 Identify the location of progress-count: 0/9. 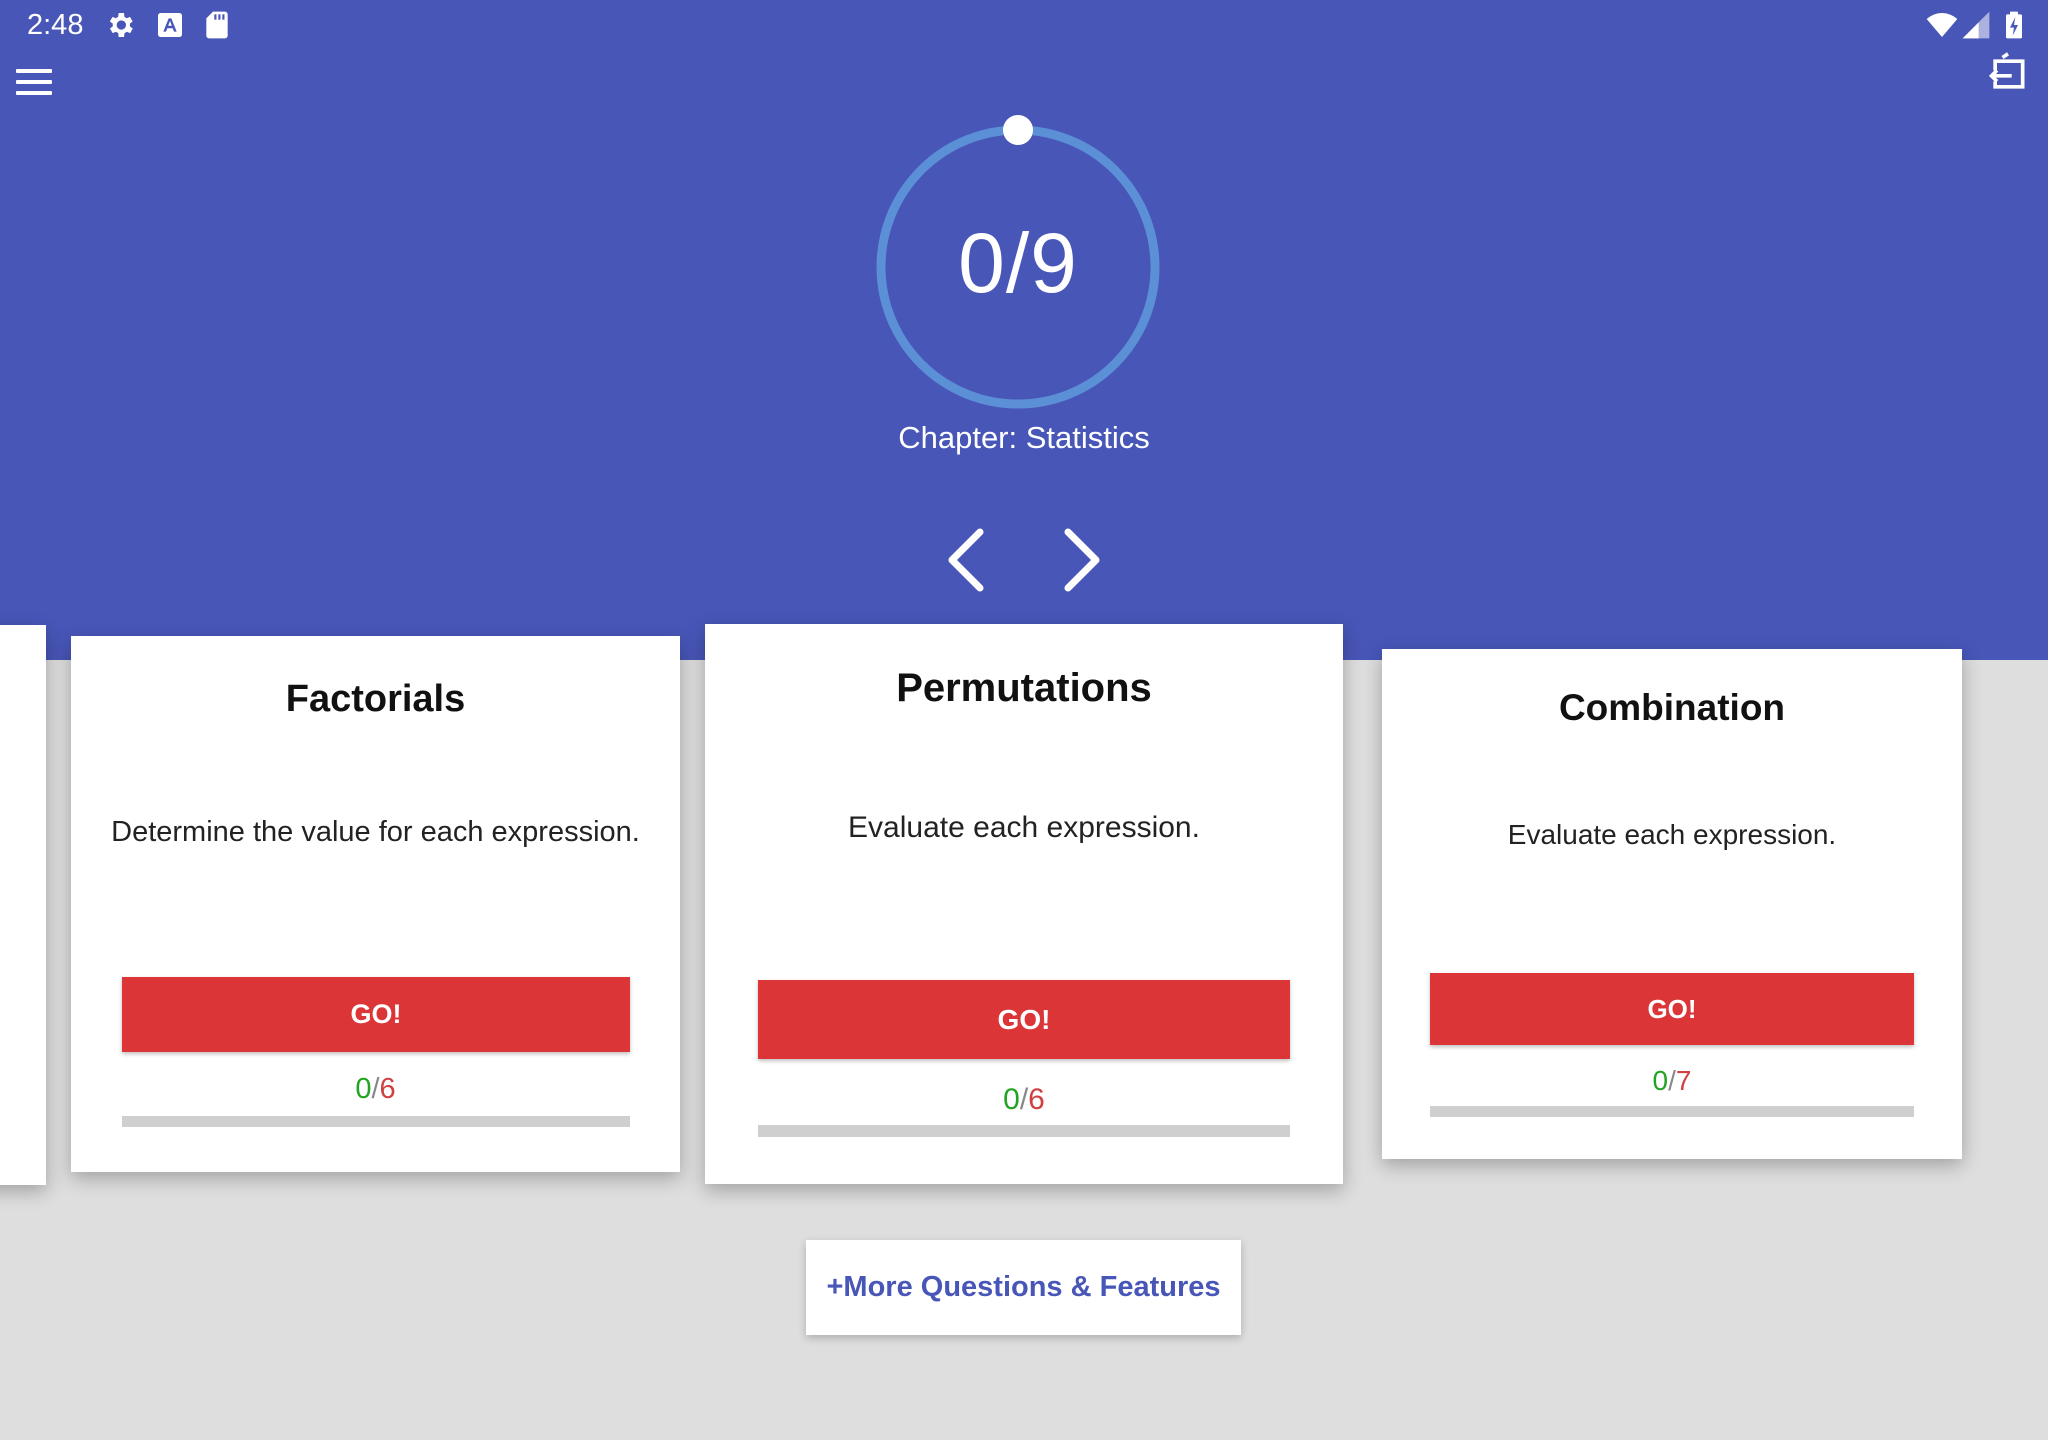
(1018, 263).